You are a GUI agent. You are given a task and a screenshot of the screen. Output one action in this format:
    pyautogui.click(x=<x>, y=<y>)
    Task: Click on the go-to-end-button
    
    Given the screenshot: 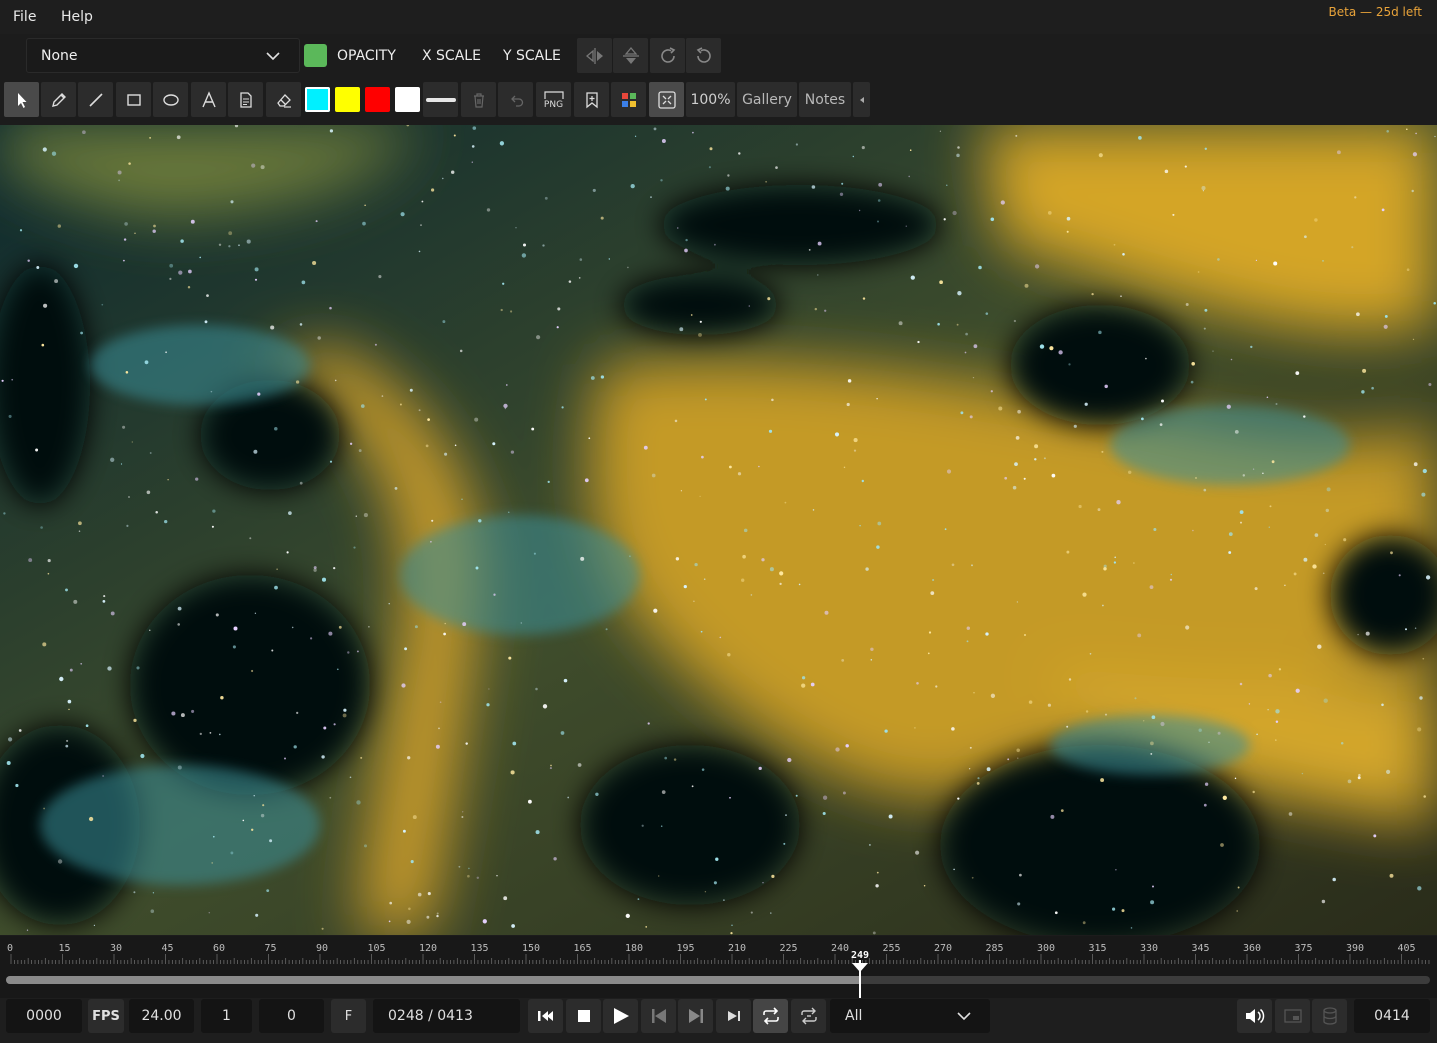 What is the action you would take?
    pyautogui.click(x=733, y=1016)
    